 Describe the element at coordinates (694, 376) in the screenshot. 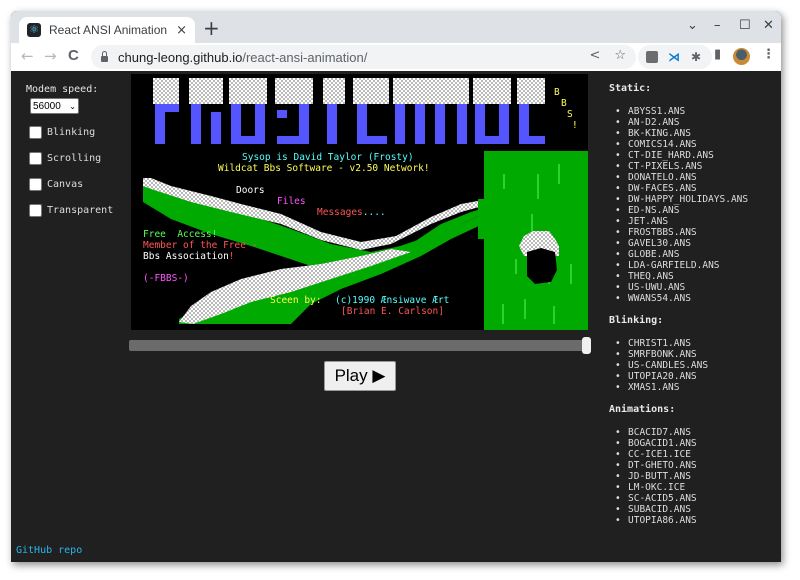

I see `file-link: UTOPIA20.ANS` at that location.